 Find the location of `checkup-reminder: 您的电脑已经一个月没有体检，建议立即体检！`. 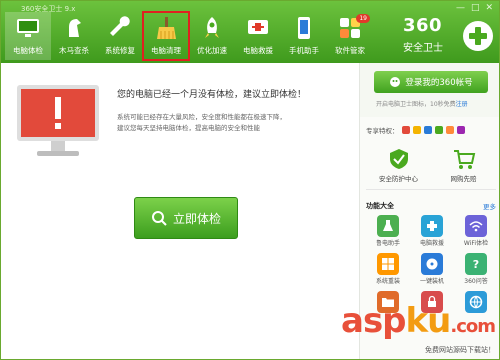

checkup-reminder: 您的电脑已经一个月没有体检，建议立即体检！ is located at coordinates (212, 95).